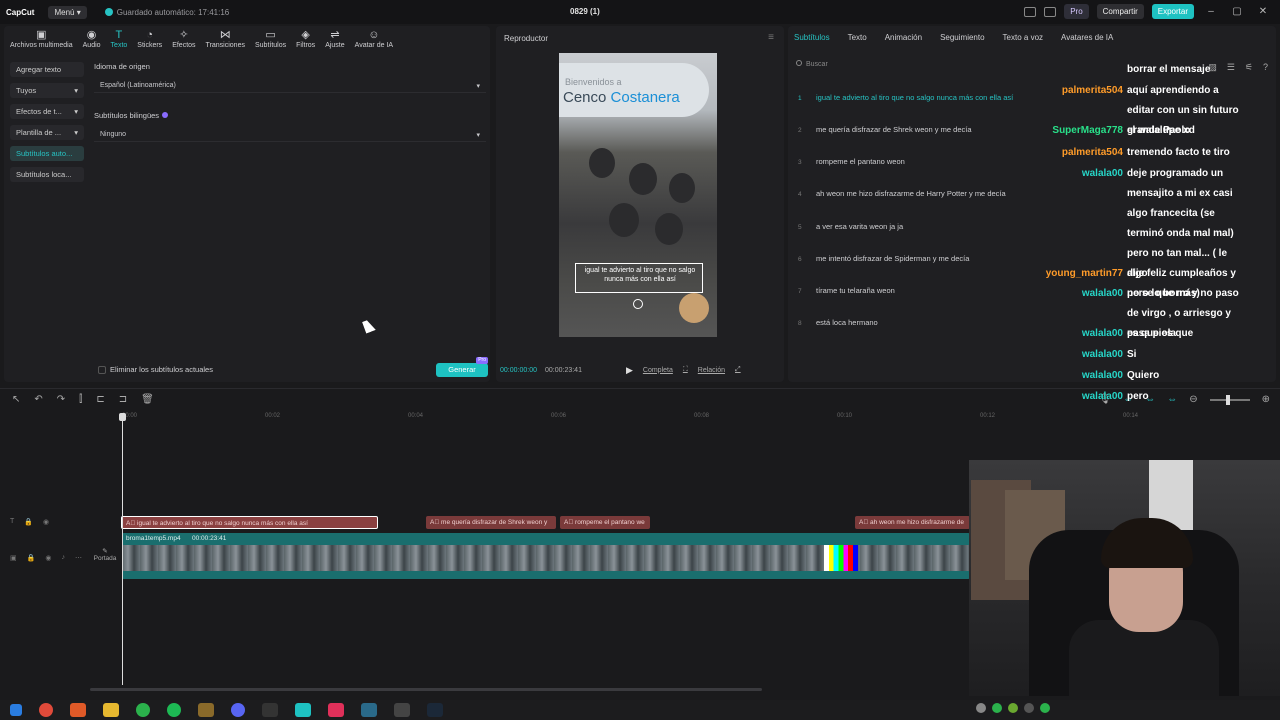 This screenshot has width=1280, height=720. What do you see at coordinates (962, 37) in the screenshot?
I see `tab-tracking: Seguimiento` at bounding box center [962, 37].